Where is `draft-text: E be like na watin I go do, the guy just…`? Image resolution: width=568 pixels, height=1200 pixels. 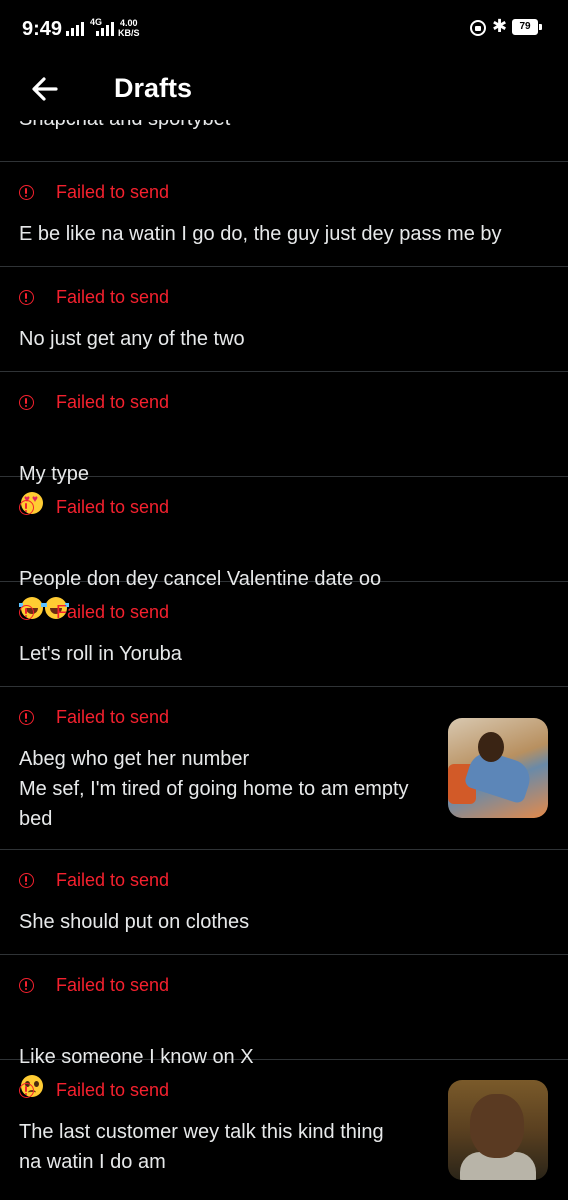
draft-text: E be like na watin I go do, the guy just… is located at coordinates (260, 234).